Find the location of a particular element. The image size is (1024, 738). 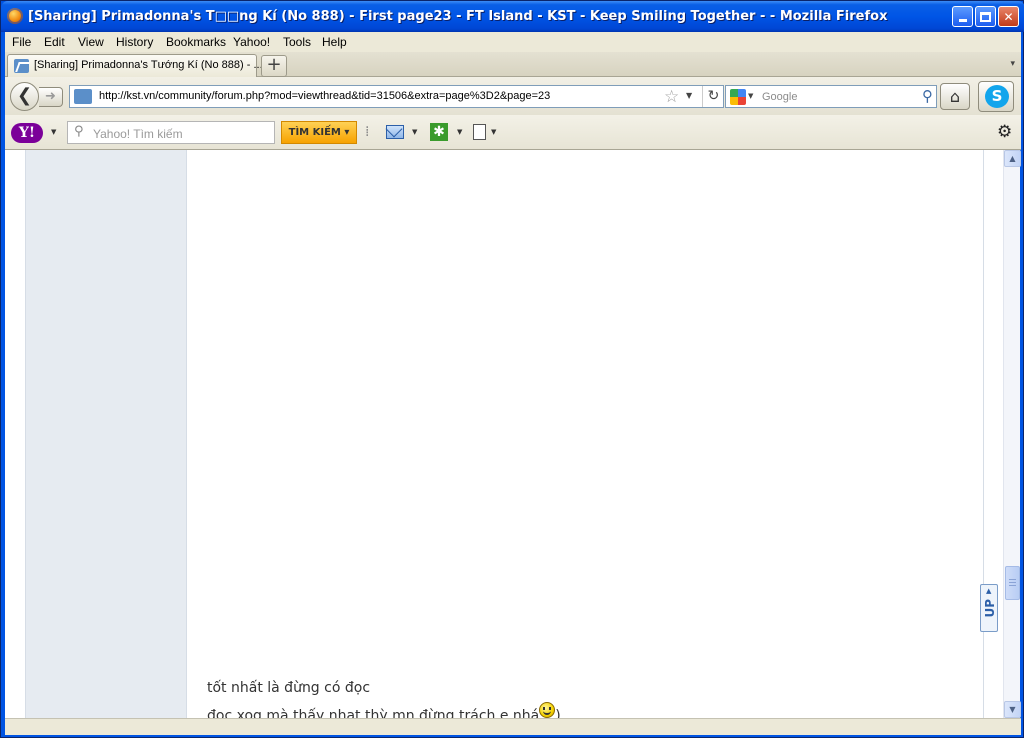

grip-icon is located at coordinates (1012, 582).